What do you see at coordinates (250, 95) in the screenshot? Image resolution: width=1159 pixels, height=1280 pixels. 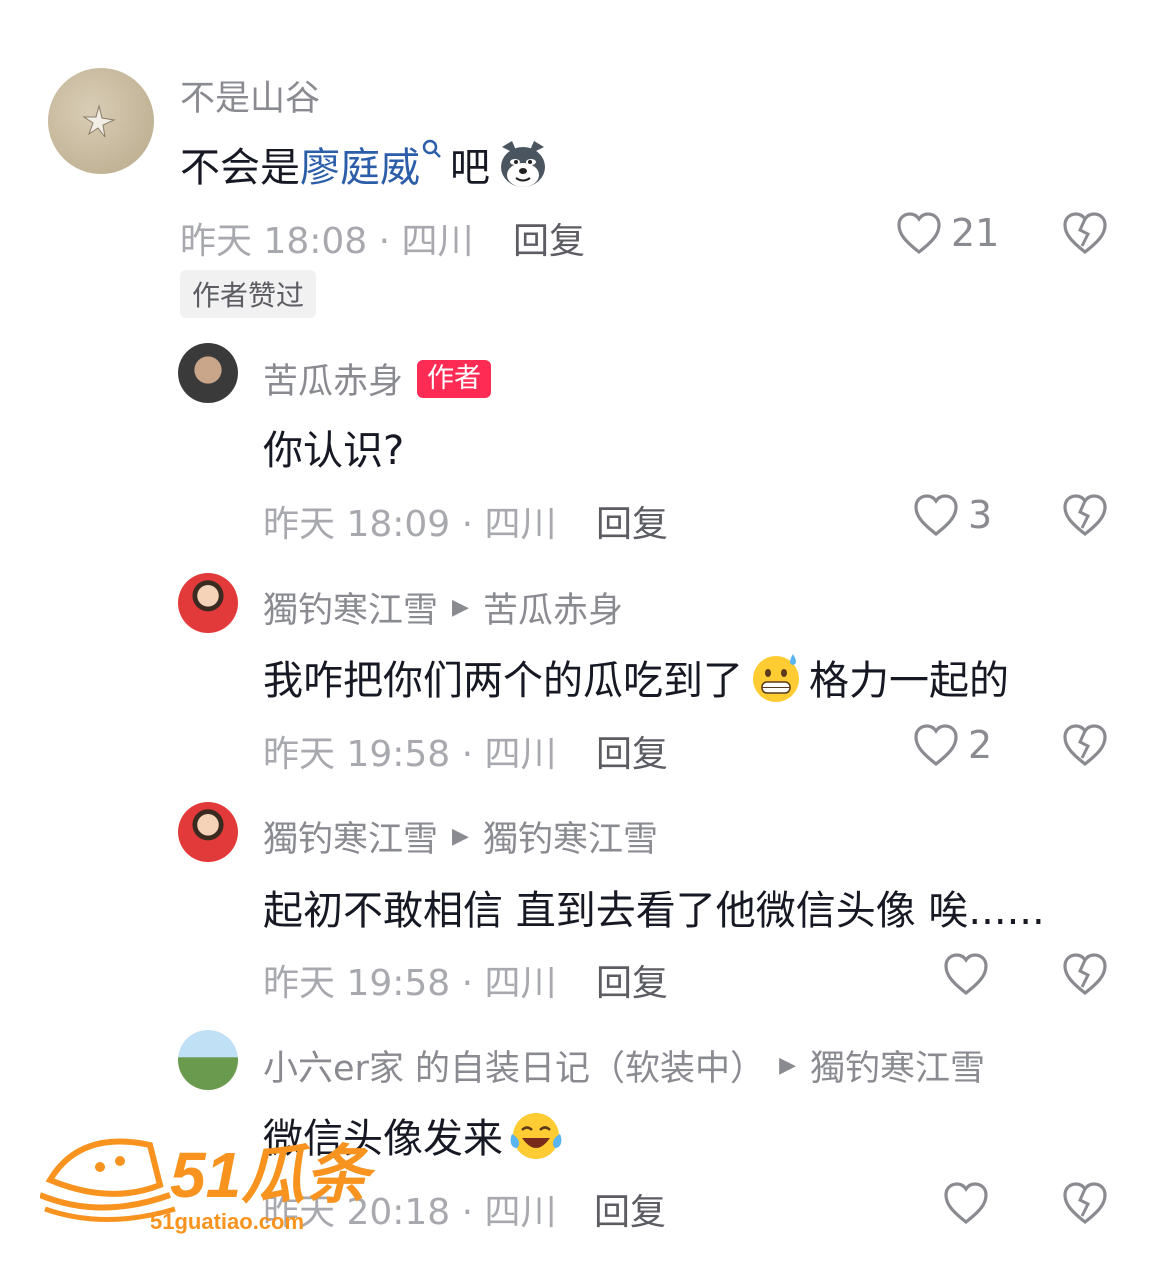 I see `username: 不是山谷` at bounding box center [250, 95].